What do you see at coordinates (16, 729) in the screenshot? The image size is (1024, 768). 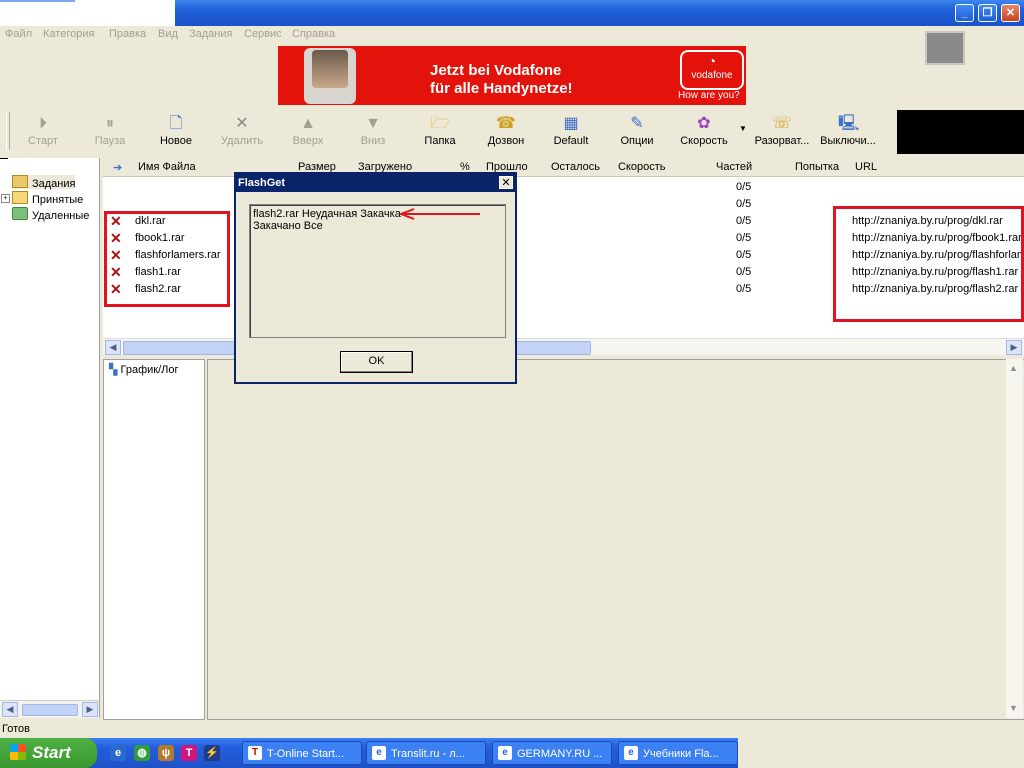 I see `status-text: Готов` at bounding box center [16, 729].